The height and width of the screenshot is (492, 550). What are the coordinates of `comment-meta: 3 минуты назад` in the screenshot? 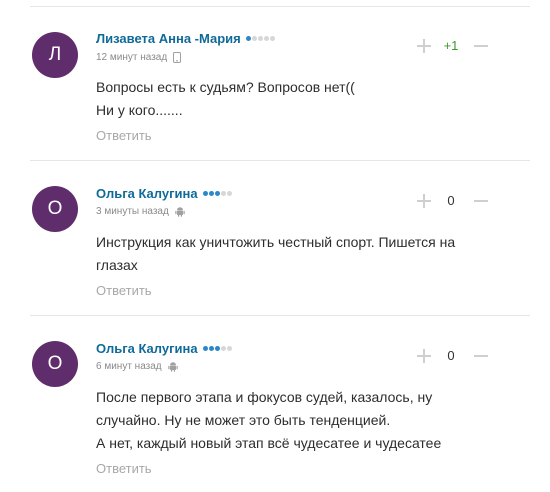 It's located at (140, 211).